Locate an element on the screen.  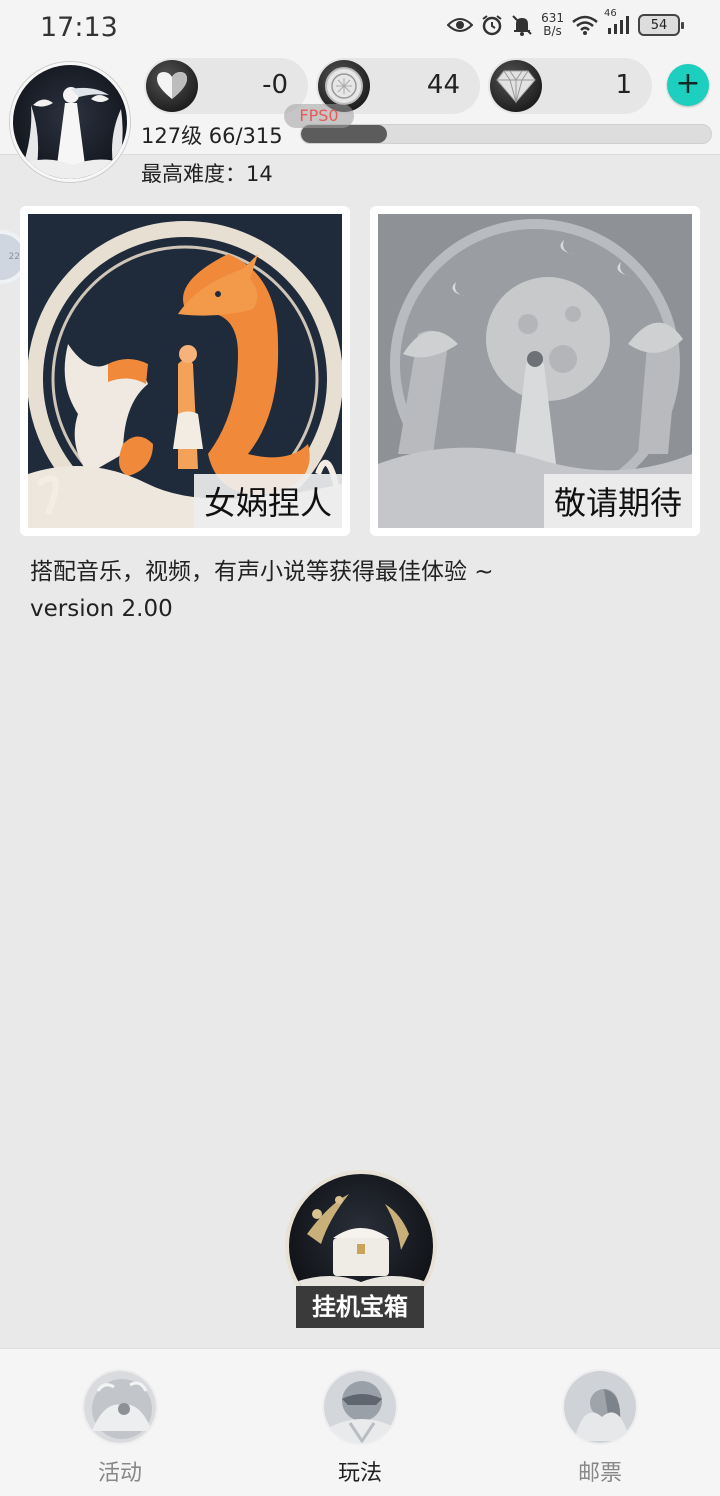
diamonds-counter: 1 is located at coordinates (570, 86).